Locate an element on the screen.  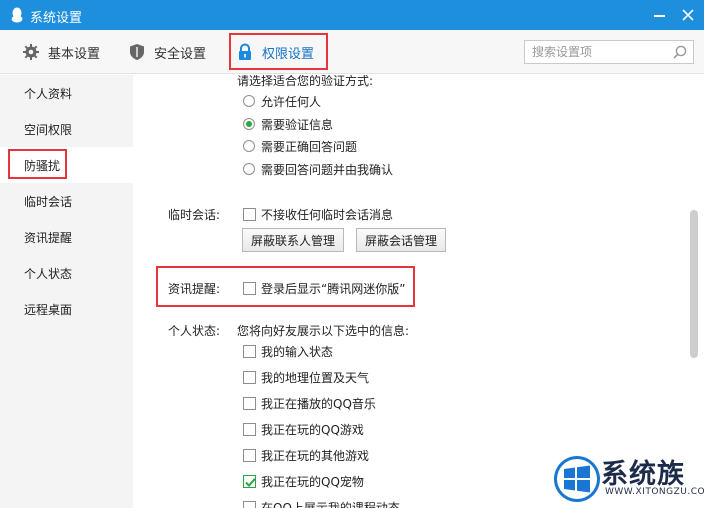
sidebar-item-news-reminder: 资讯提醒 is located at coordinates (66, 237).